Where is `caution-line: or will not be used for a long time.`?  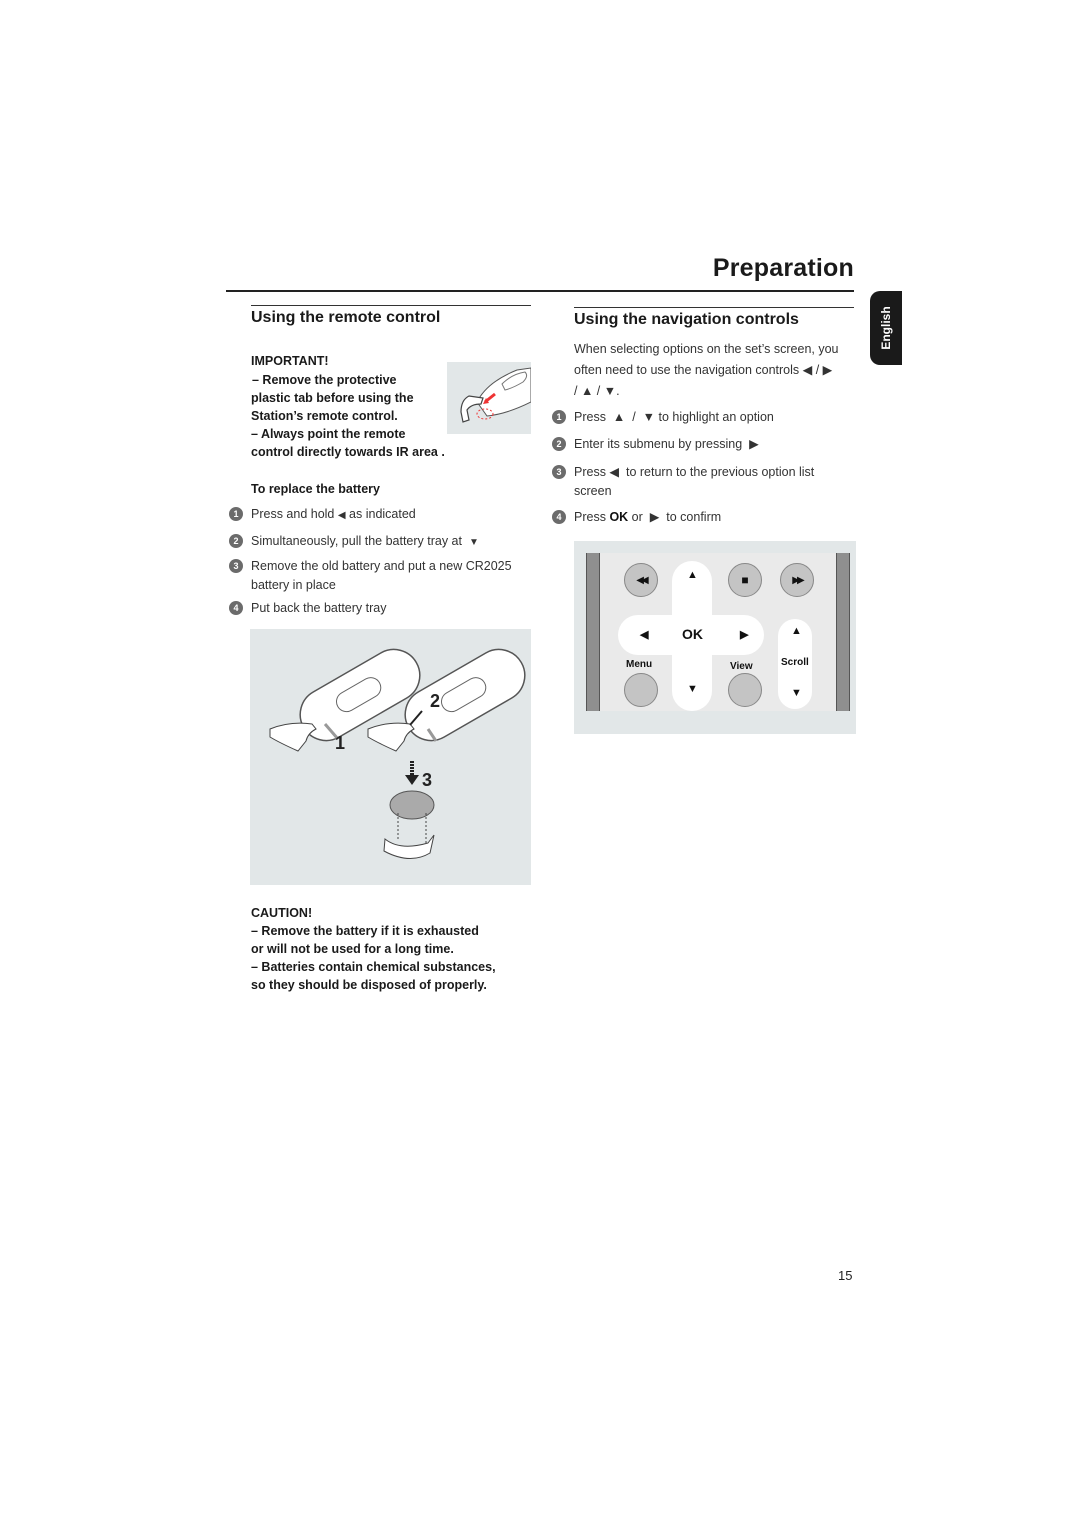 caution-line: or will not be used for a long time. is located at coordinates (352, 949).